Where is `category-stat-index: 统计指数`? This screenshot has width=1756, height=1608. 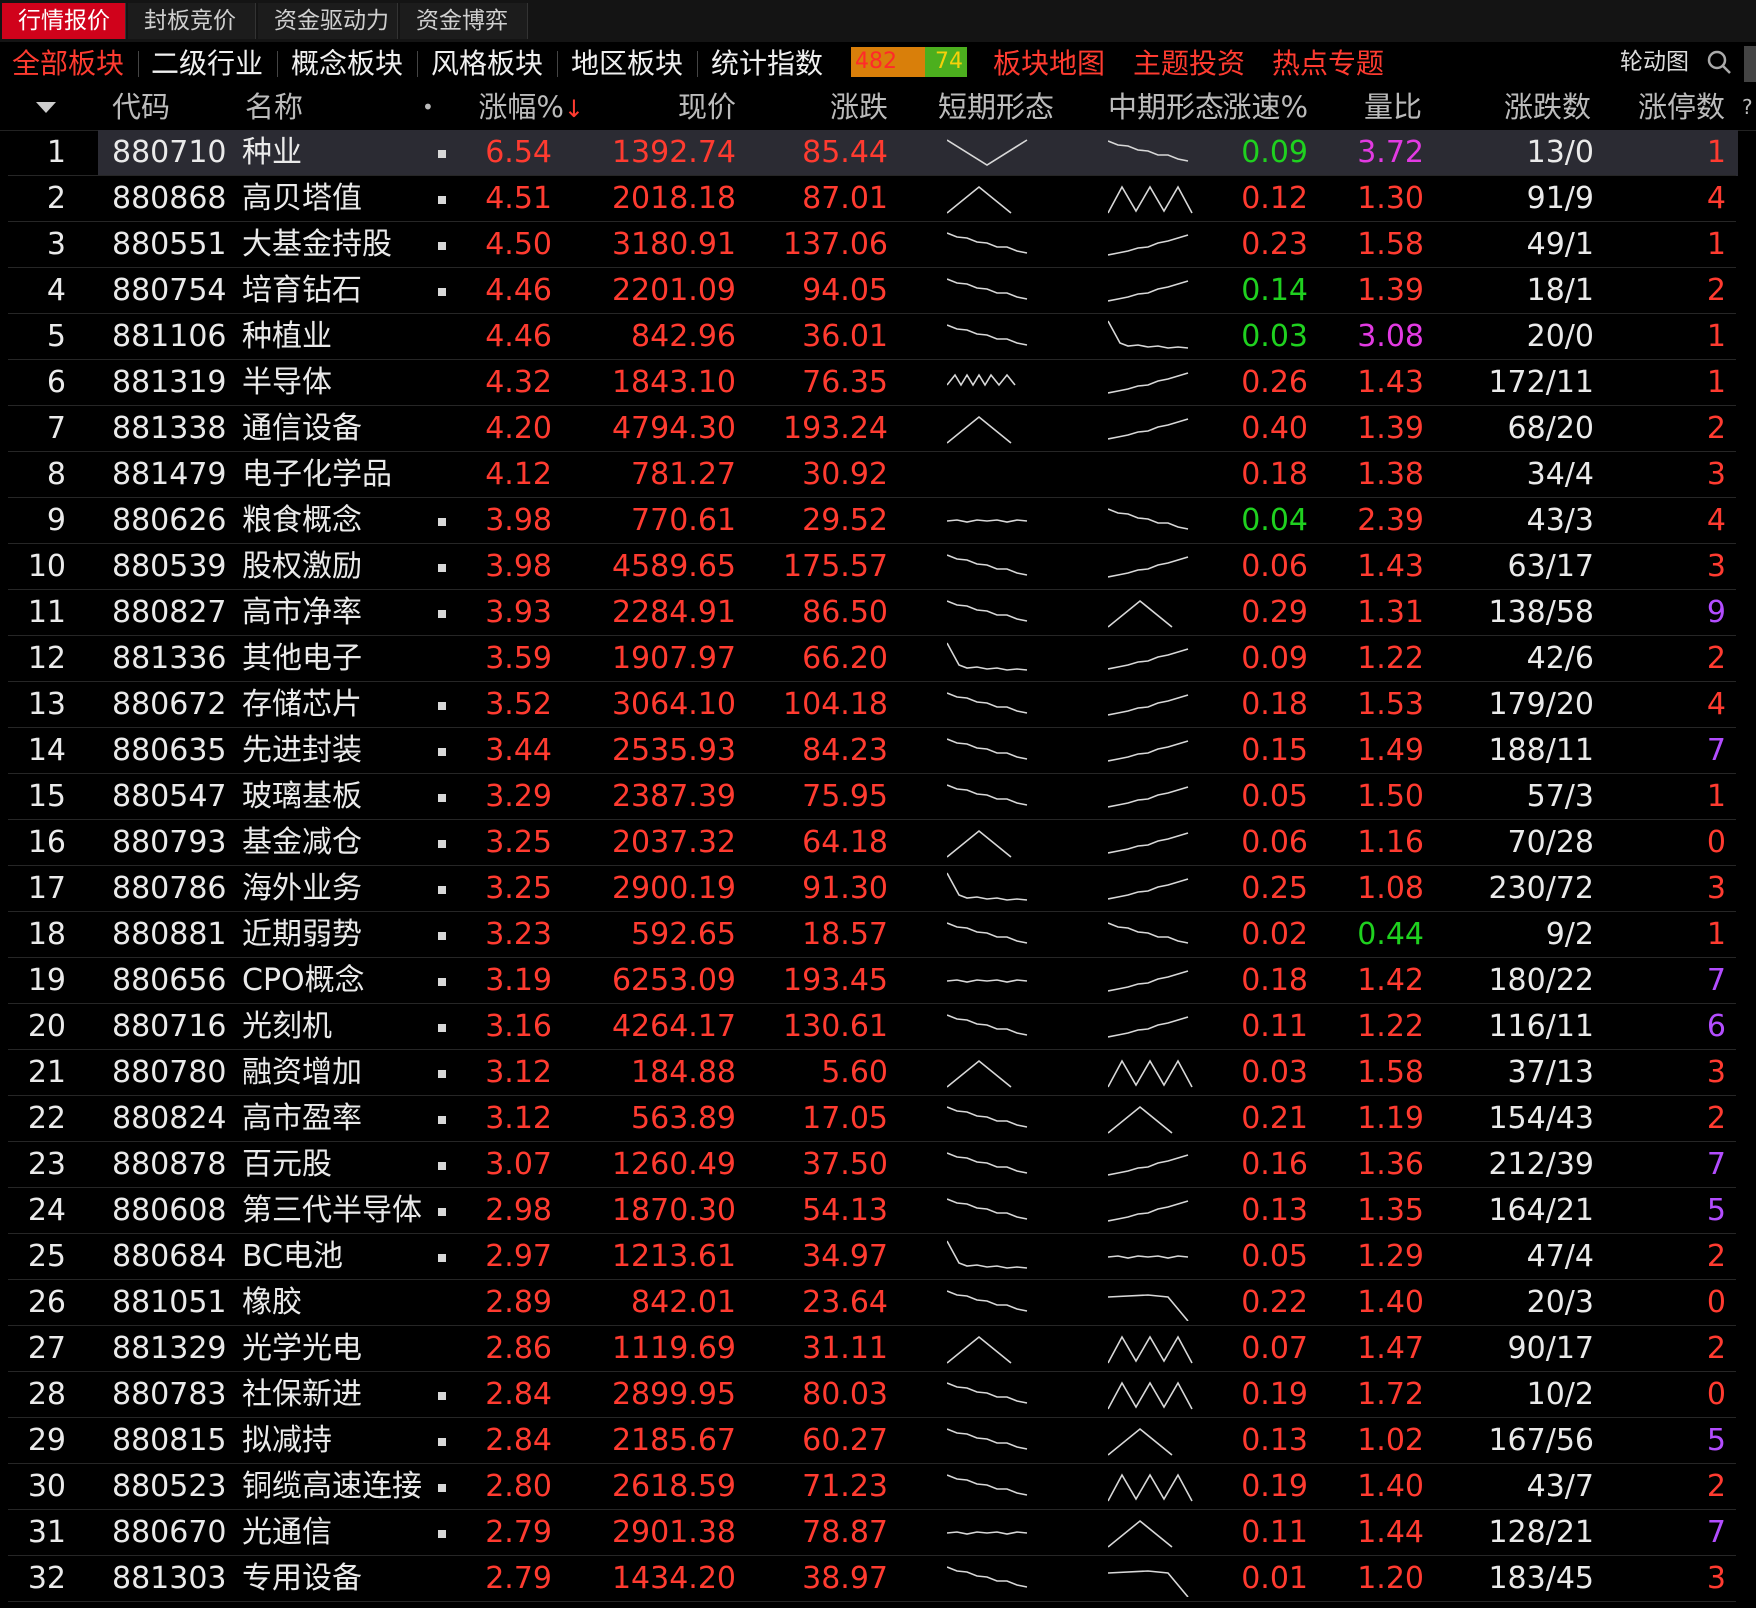 category-stat-index: 统计指数 is located at coordinates (767, 64).